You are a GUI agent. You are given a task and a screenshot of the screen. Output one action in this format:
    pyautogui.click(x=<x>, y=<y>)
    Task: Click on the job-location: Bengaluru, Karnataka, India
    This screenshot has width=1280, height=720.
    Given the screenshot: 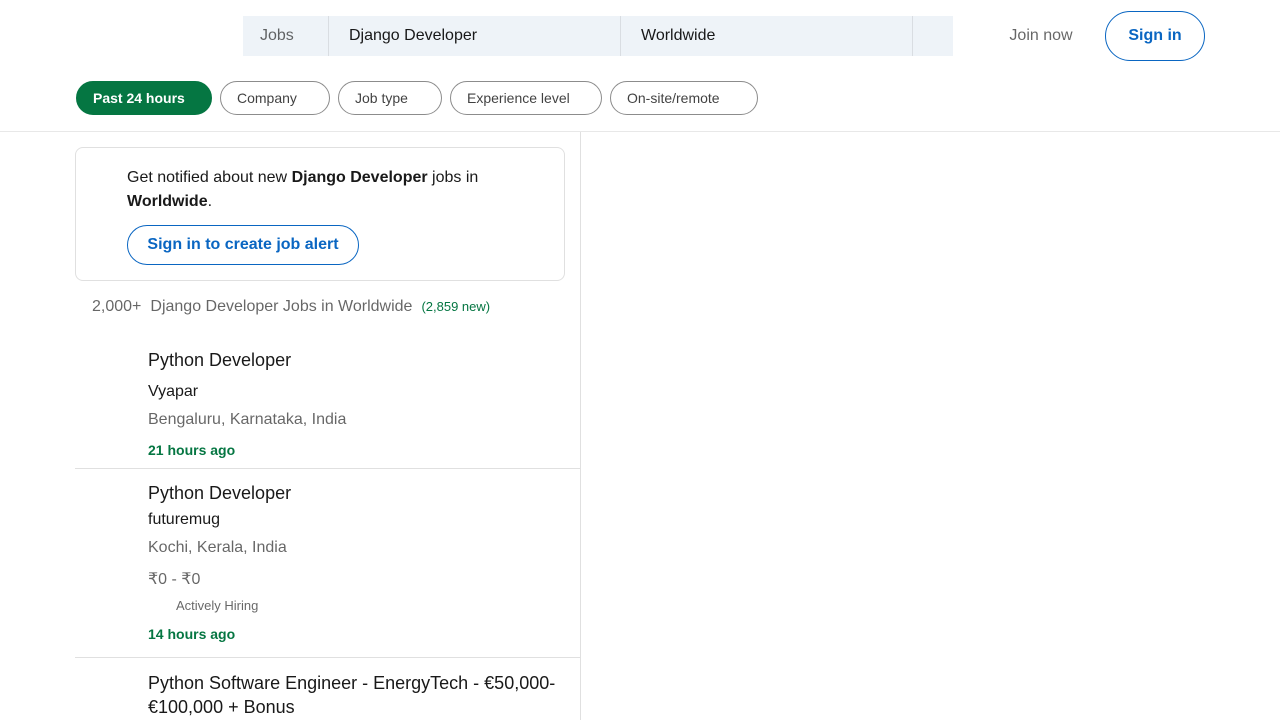 What is the action you would take?
    pyautogui.click(x=247, y=419)
    